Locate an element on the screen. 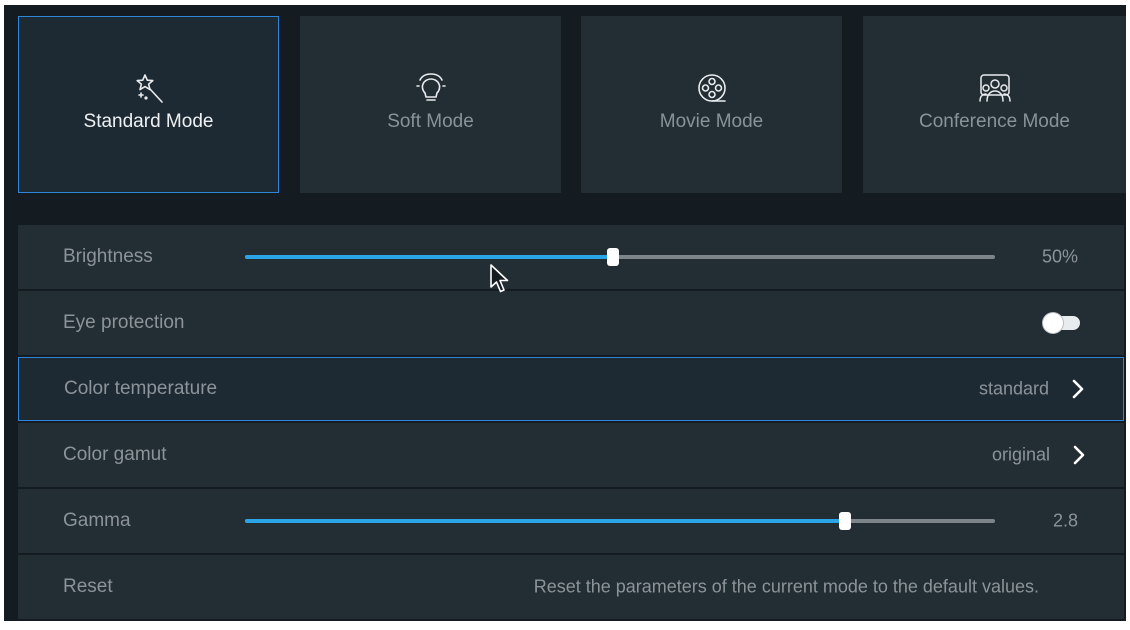  eye-protection-row: Eye protection is located at coordinates (571, 323).